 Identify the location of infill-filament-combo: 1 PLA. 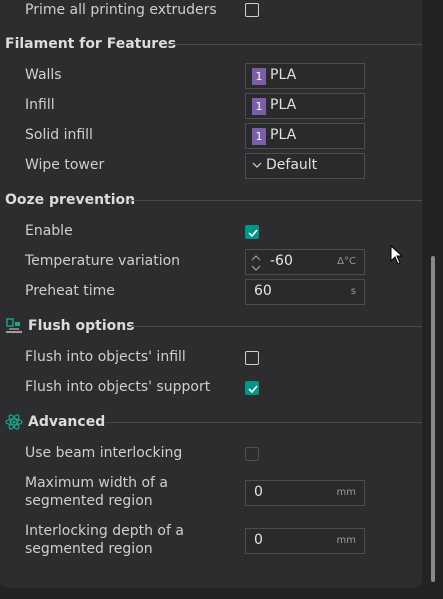
(305, 106).